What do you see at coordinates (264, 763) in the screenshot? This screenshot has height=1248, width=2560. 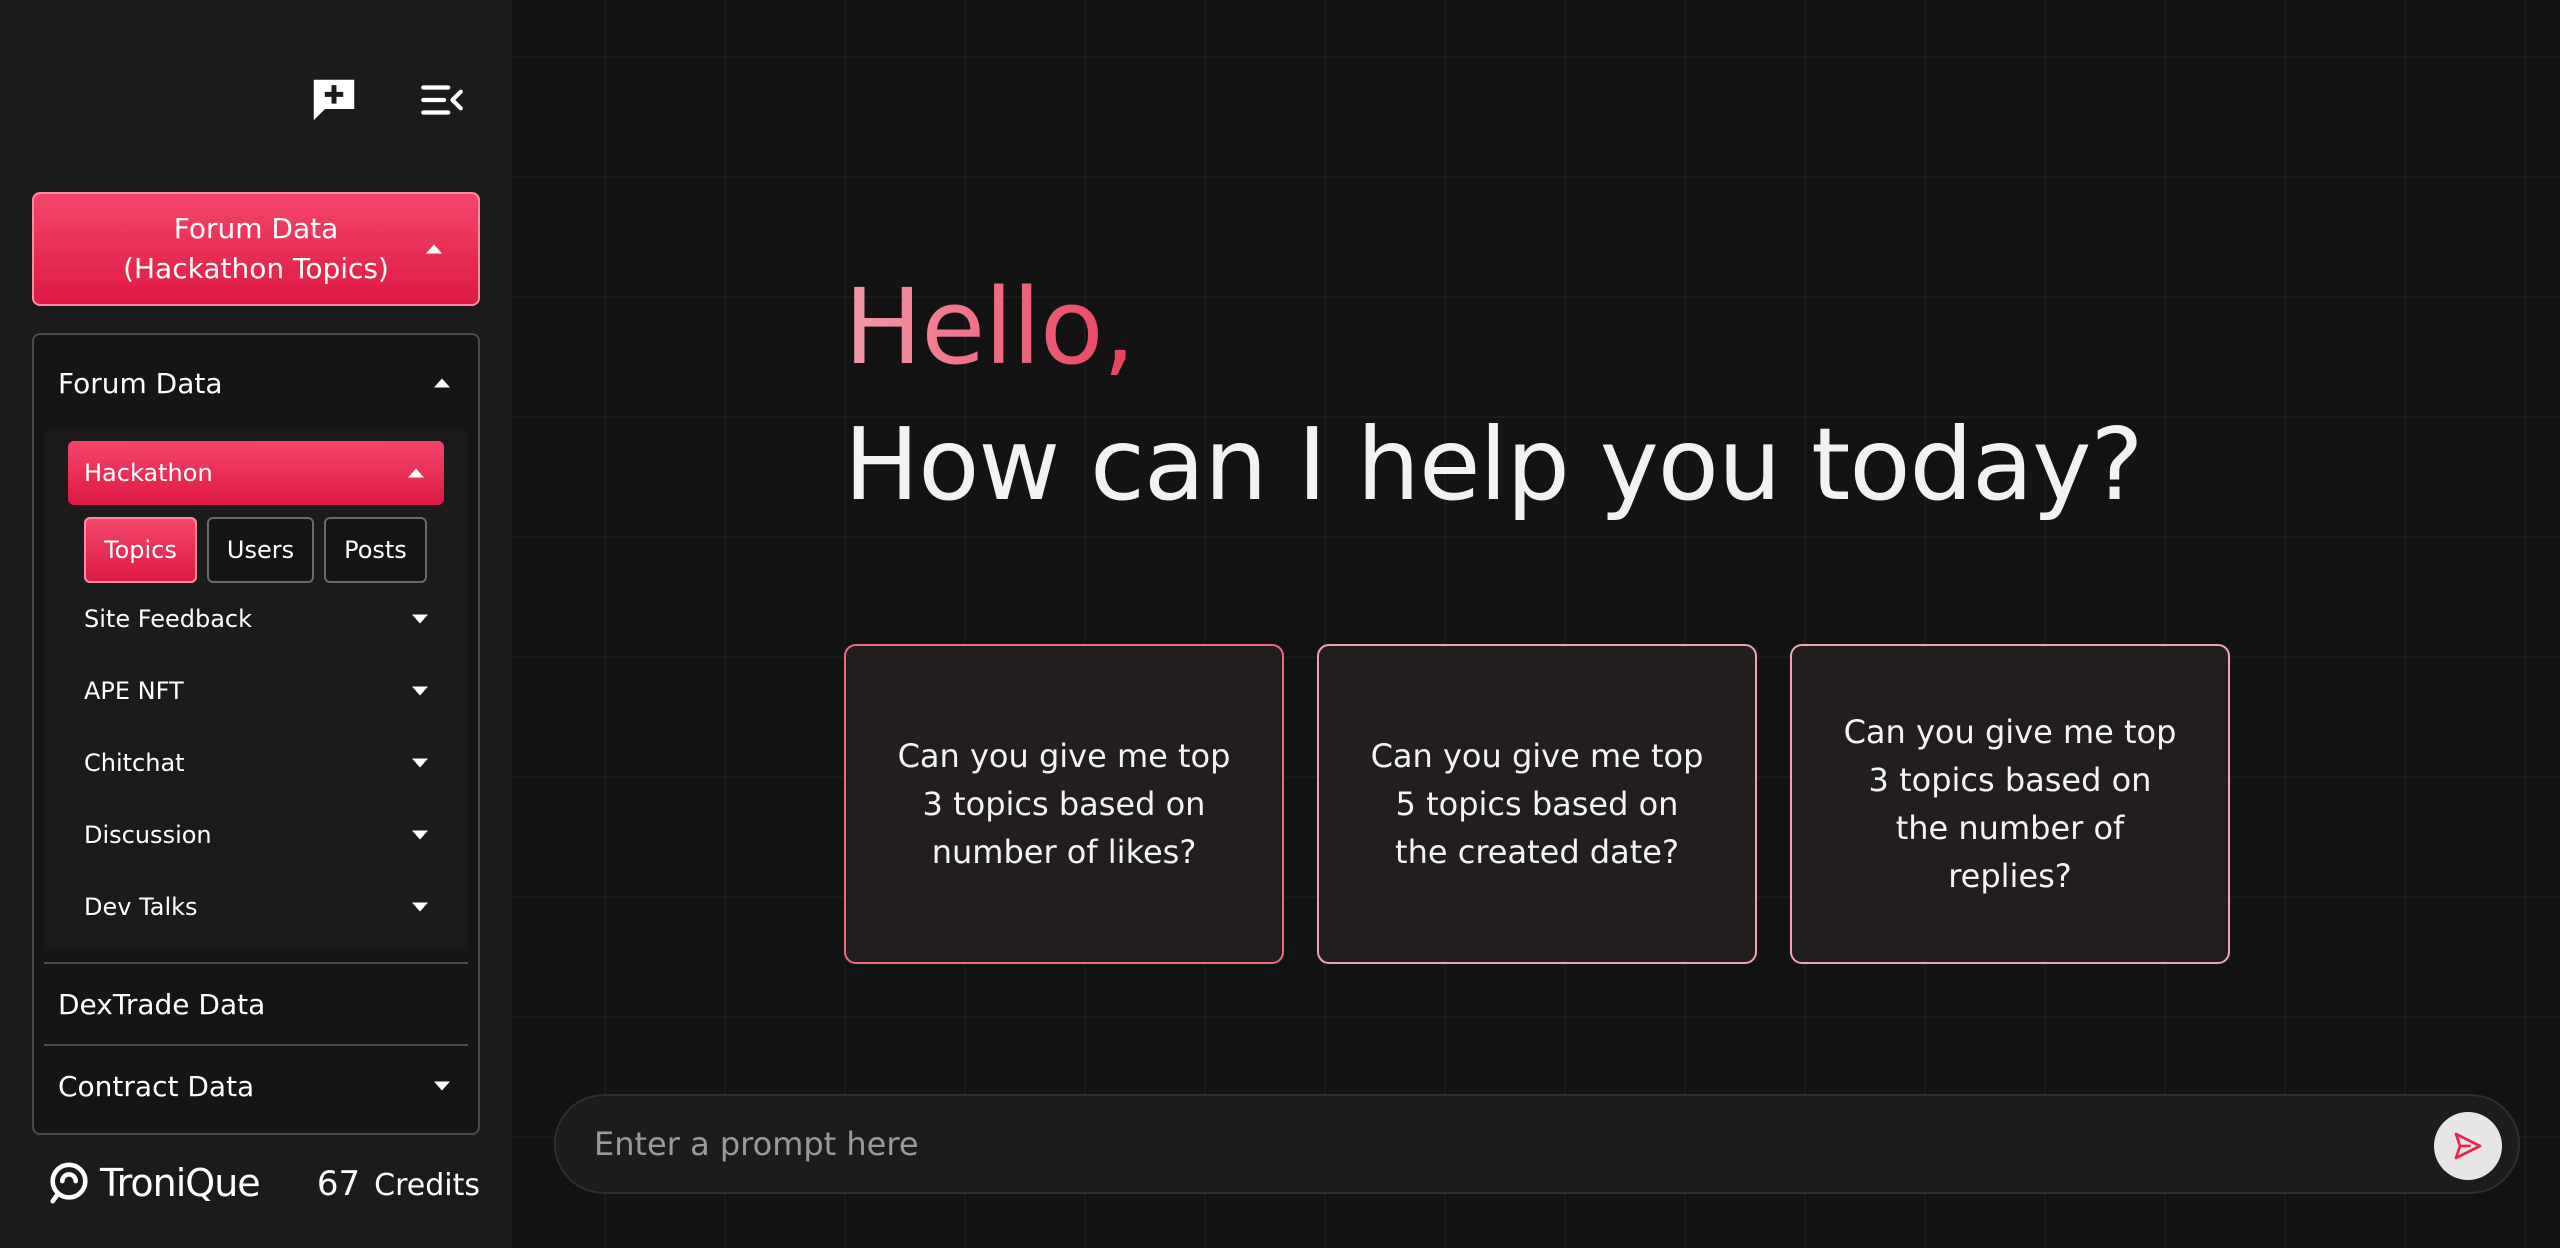 I see `category-chitchat: Chitchat` at bounding box center [264, 763].